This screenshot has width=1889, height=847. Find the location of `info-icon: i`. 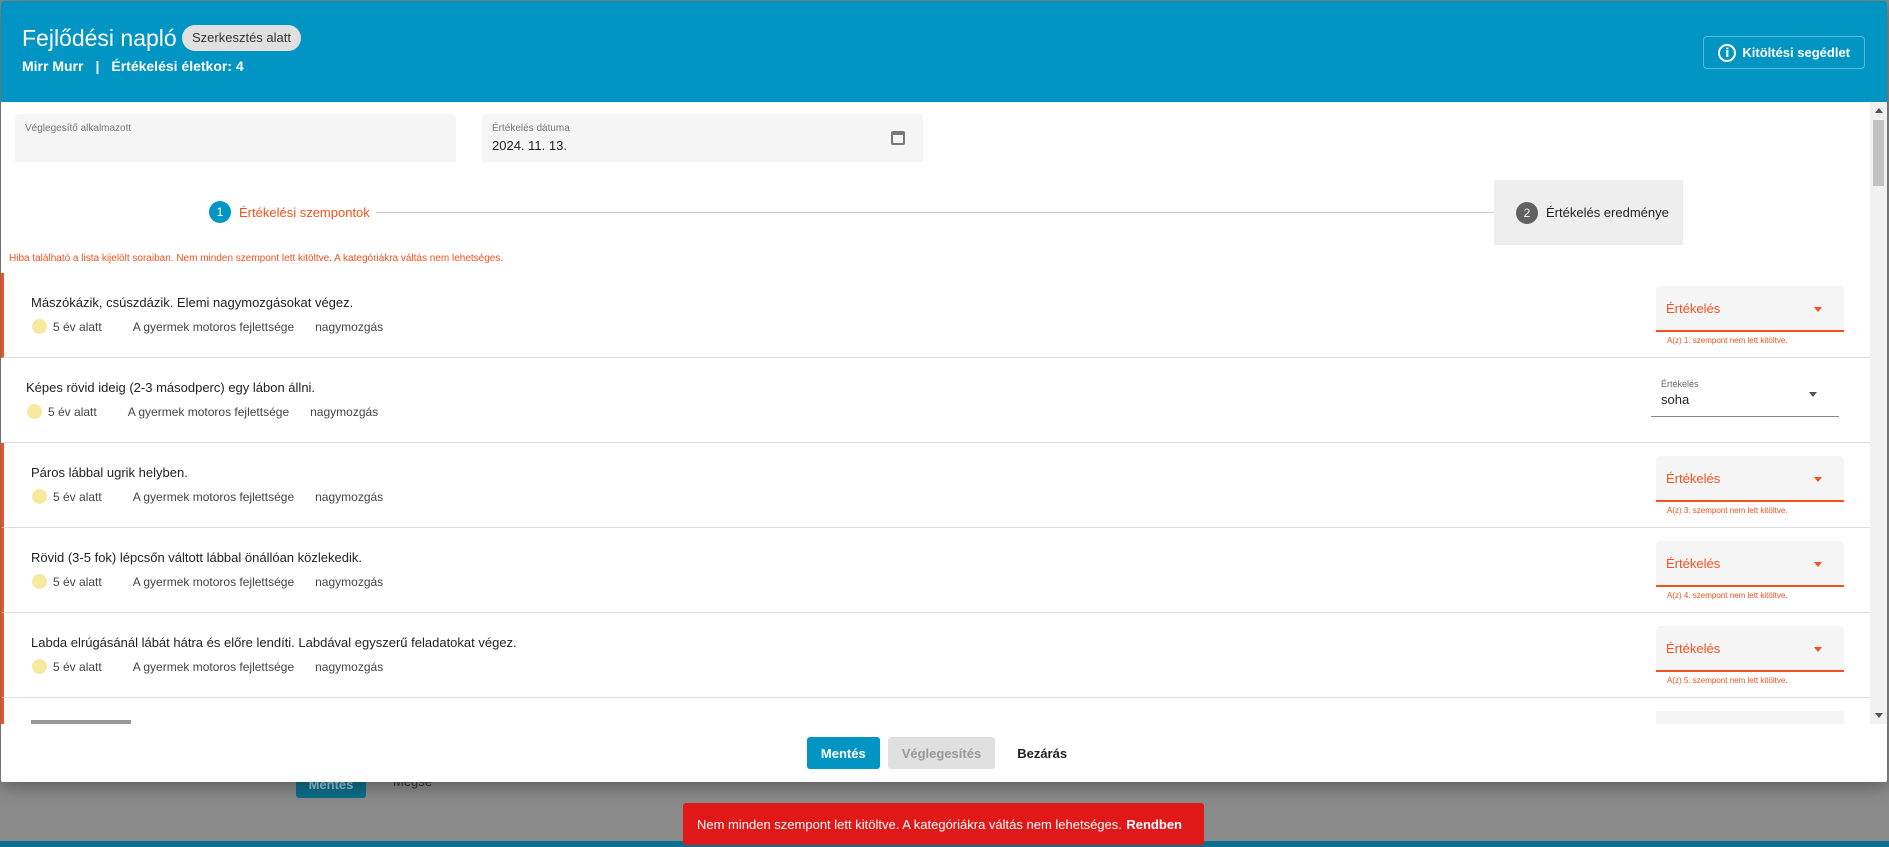

info-icon: i is located at coordinates (1727, 52).